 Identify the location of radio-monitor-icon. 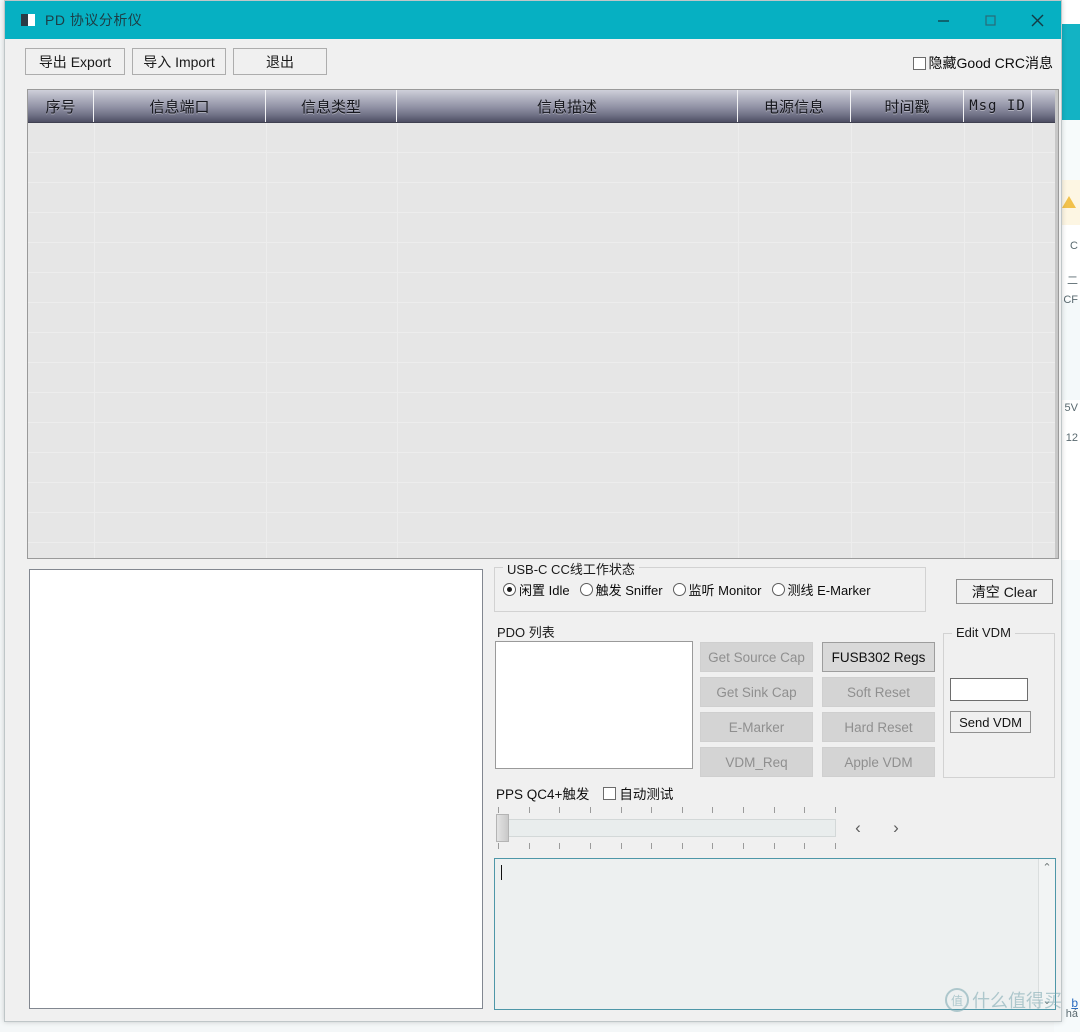
(679, 589).